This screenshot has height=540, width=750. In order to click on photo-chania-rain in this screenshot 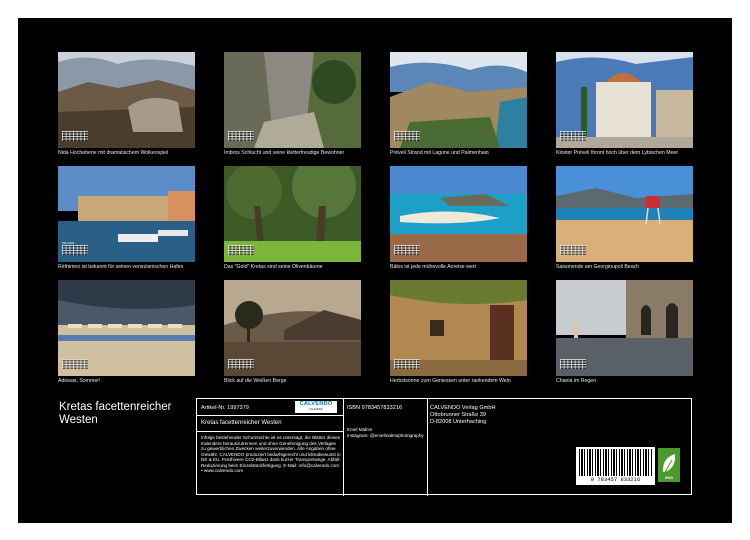, I will do `click(624, 328)`.